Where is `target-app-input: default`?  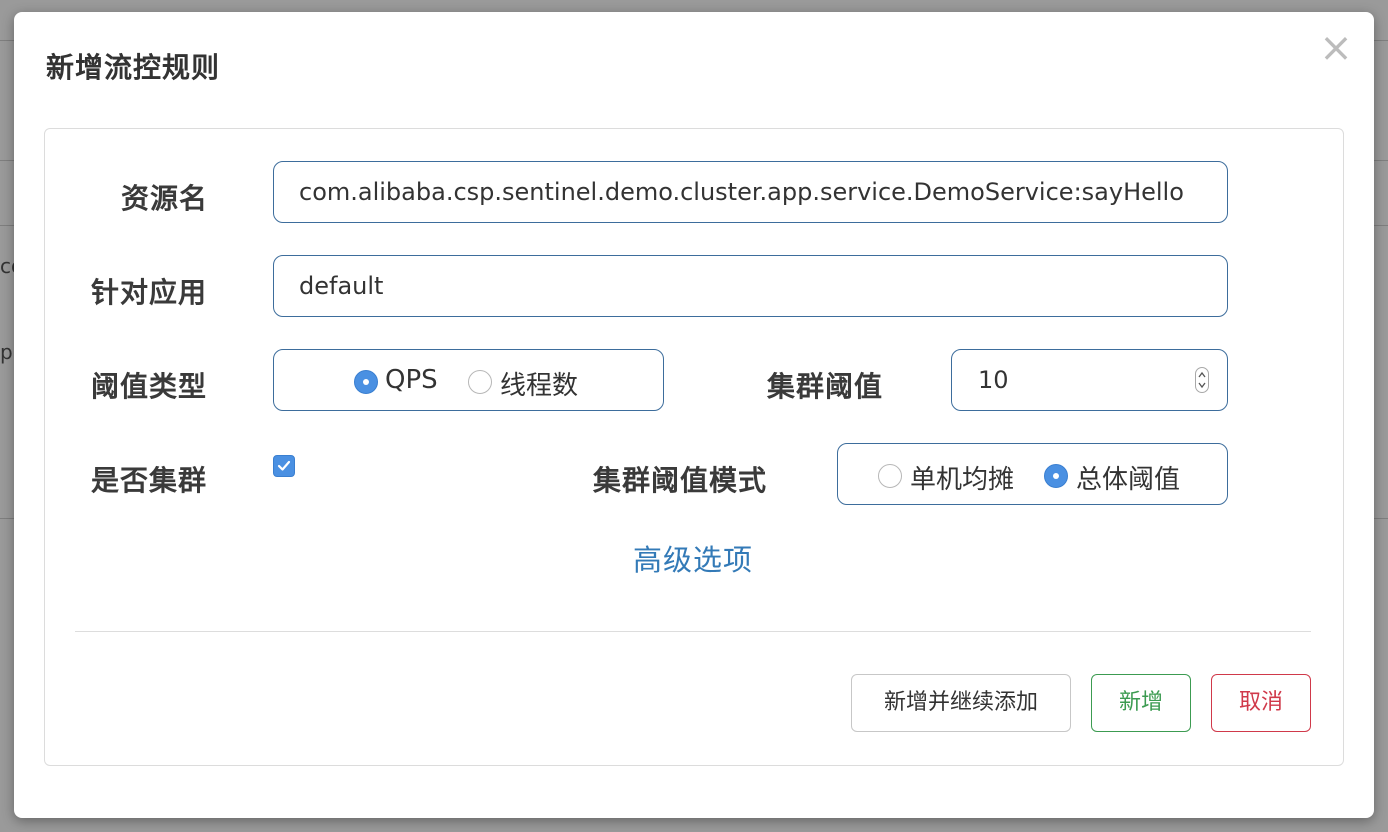 target-app-input: default is located at coordinates (750, 286).